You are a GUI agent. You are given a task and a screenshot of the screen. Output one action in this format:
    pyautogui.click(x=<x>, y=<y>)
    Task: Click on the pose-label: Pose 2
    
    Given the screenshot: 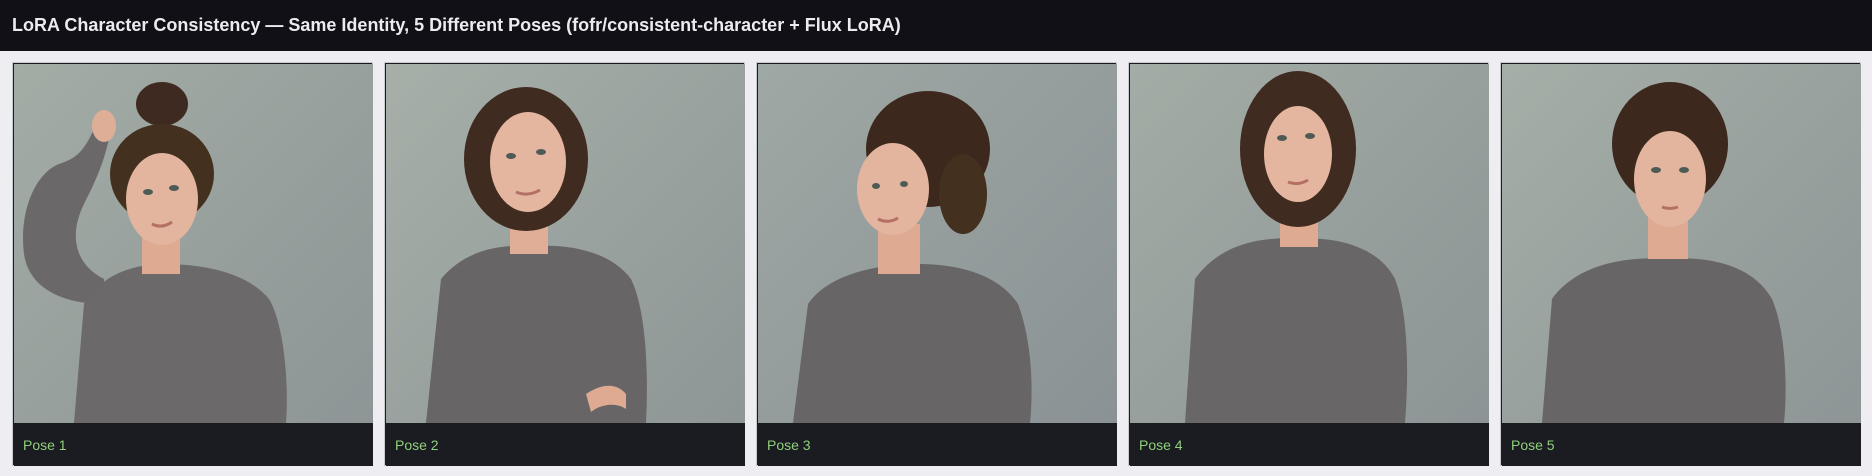 What is the action you would take?
    pyautogui.click(x=417, y=444)
    